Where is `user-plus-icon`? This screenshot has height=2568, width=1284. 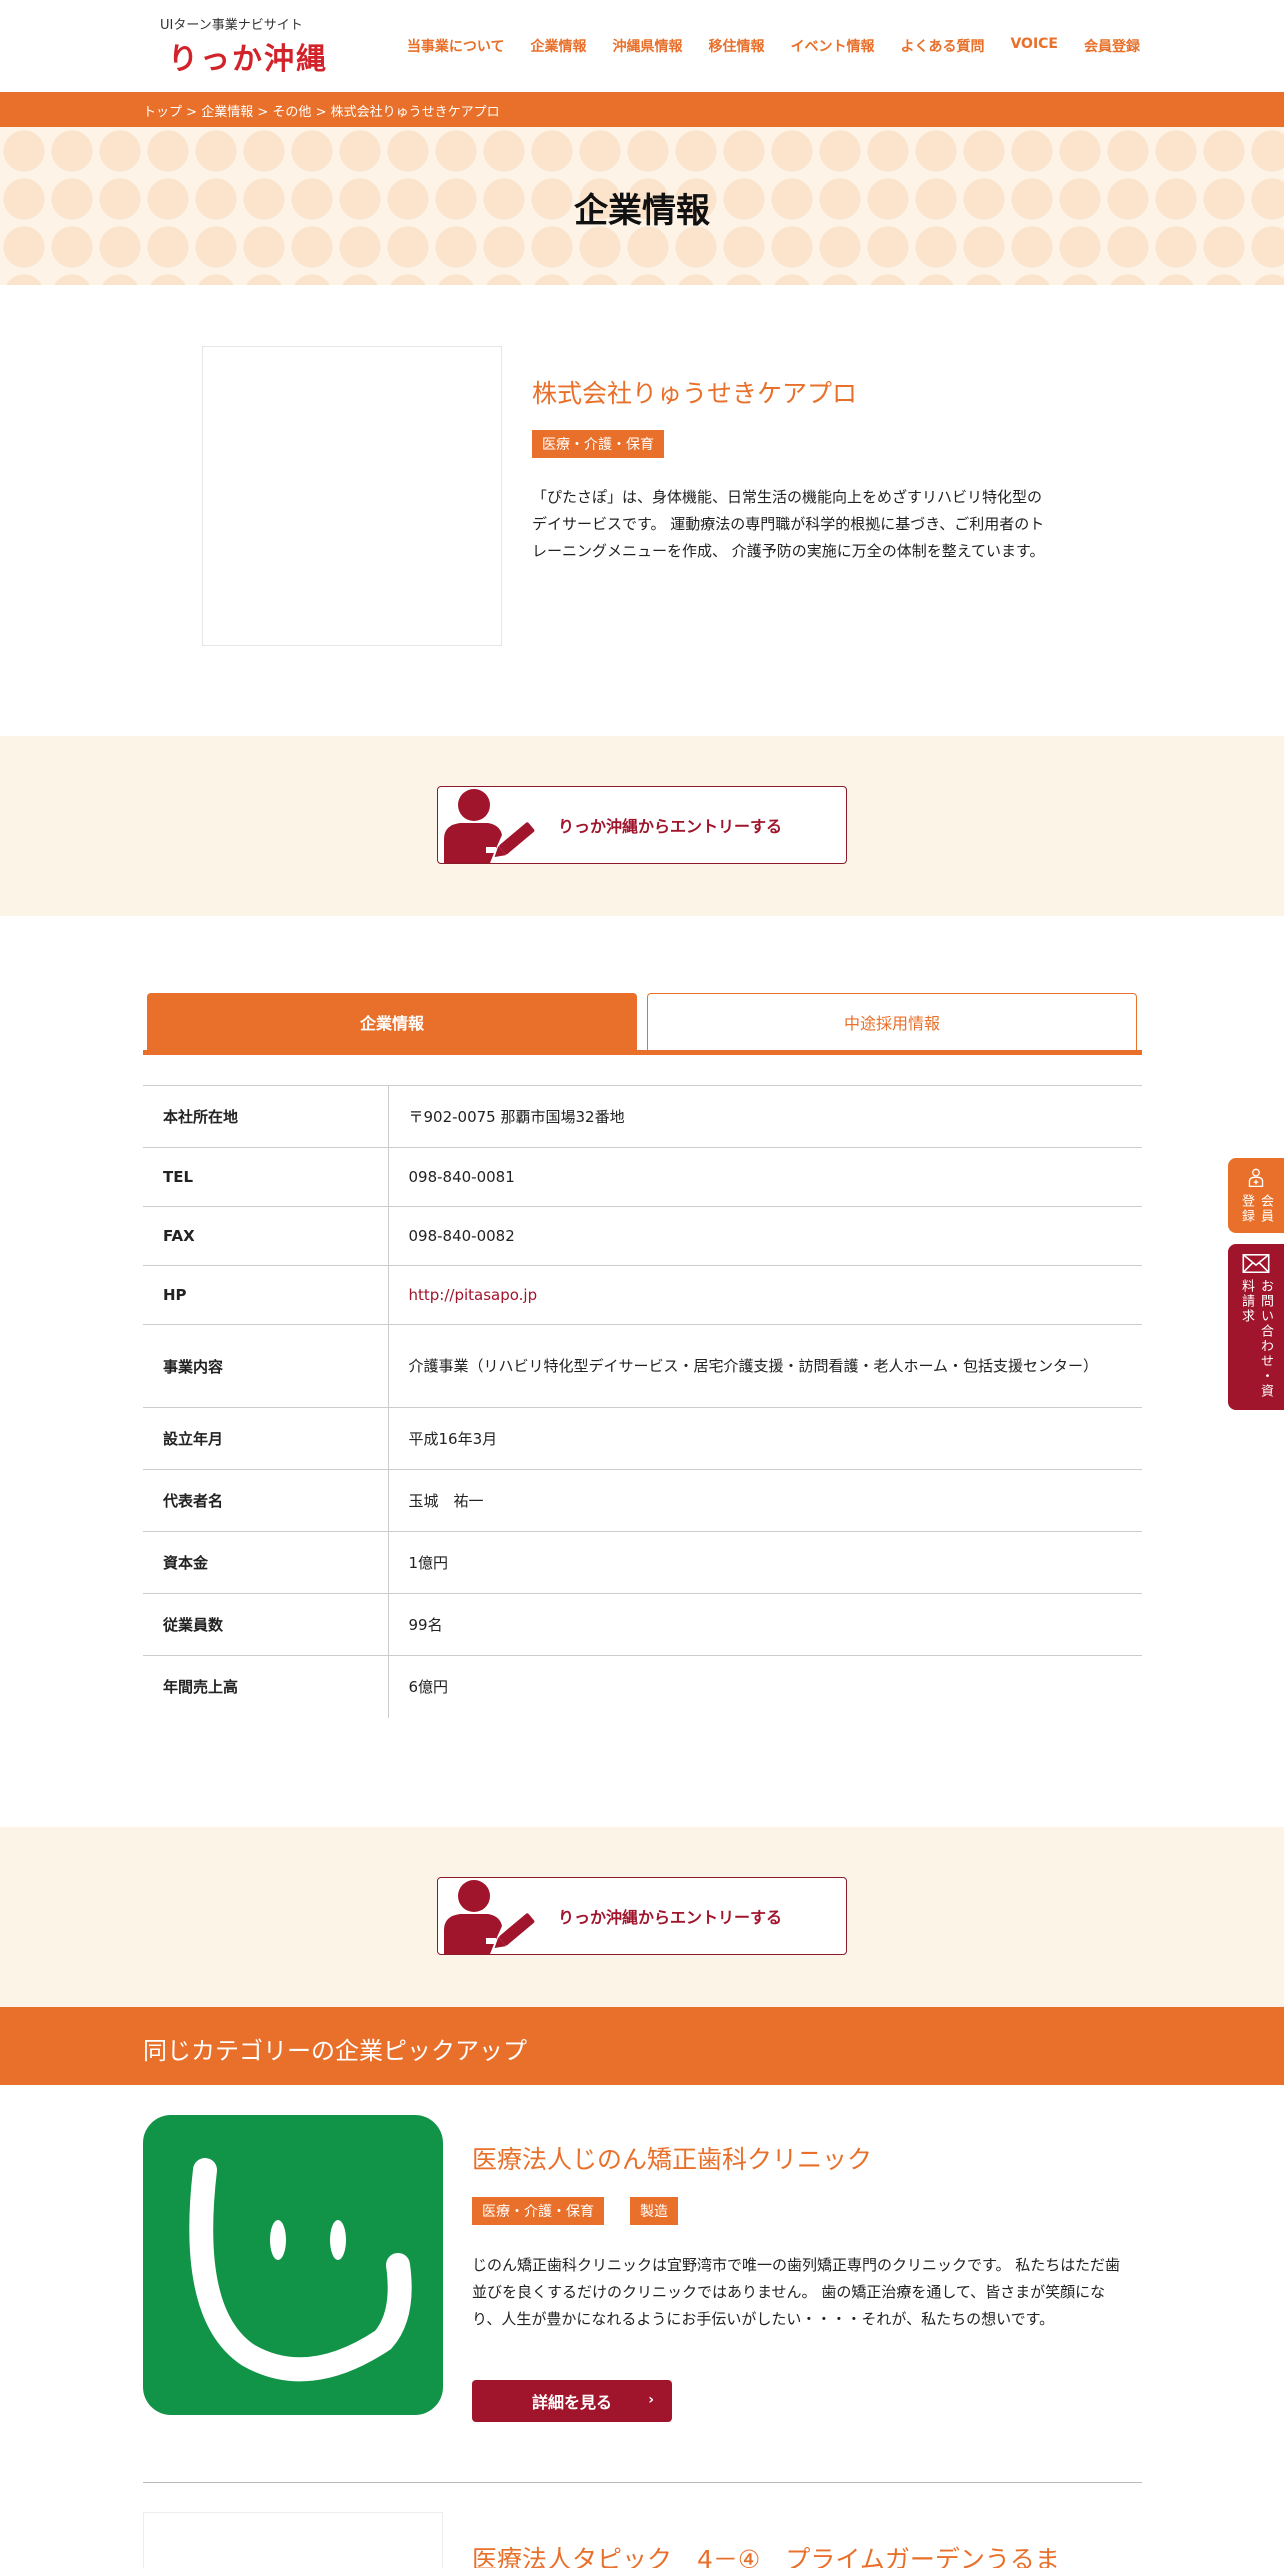 user-plus-icon is located at coordinates (1256, 1178).